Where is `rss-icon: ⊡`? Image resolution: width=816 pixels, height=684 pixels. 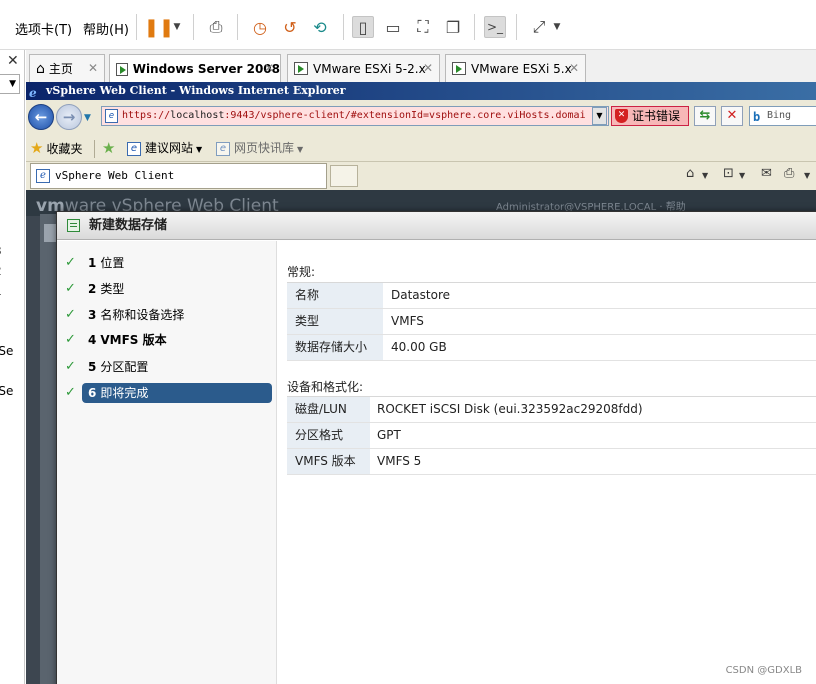
rss-icon: ⊡ is located at coordinates (728, 173).